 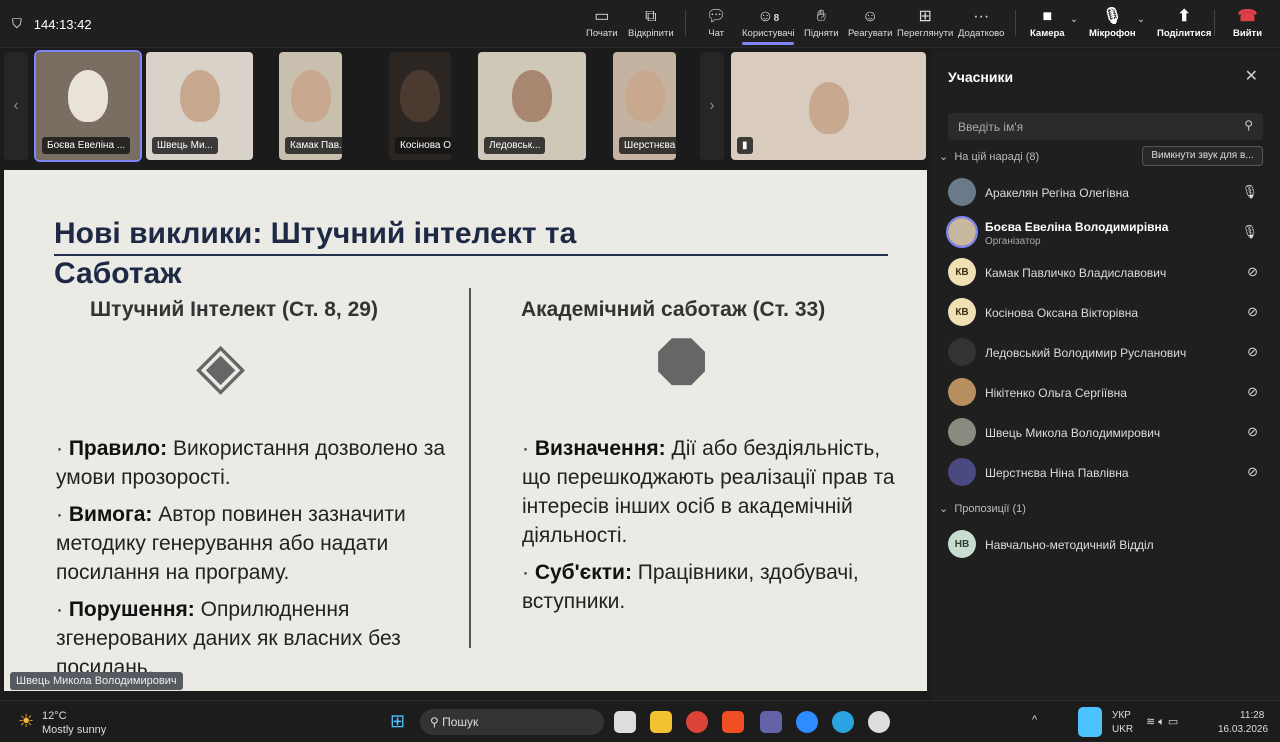 I want to click on more-icon: ···, so click(x=981, y=16).